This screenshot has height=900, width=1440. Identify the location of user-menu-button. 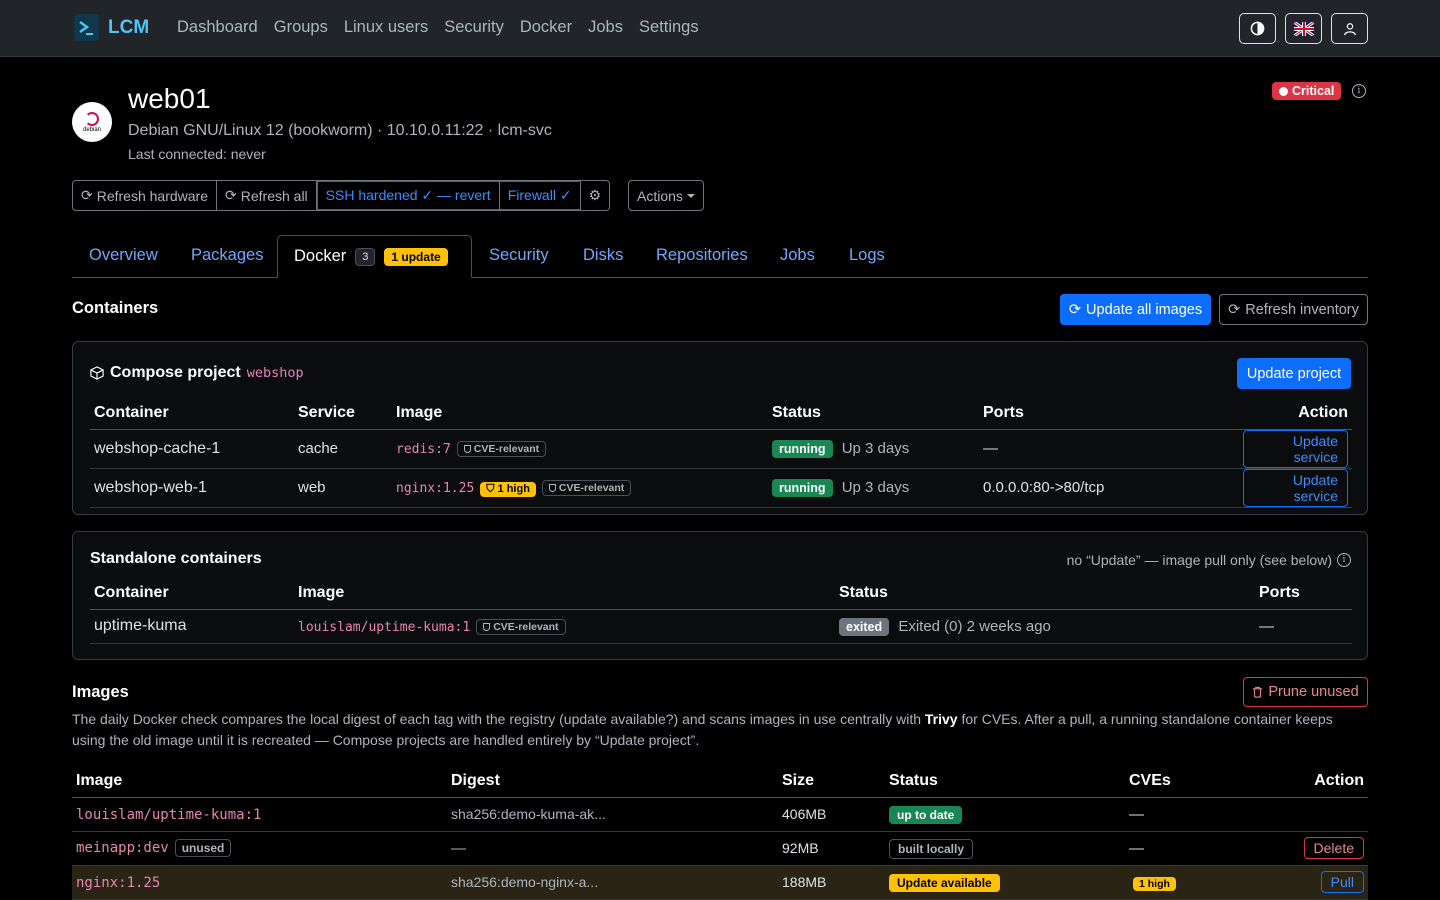
(1349, 28).